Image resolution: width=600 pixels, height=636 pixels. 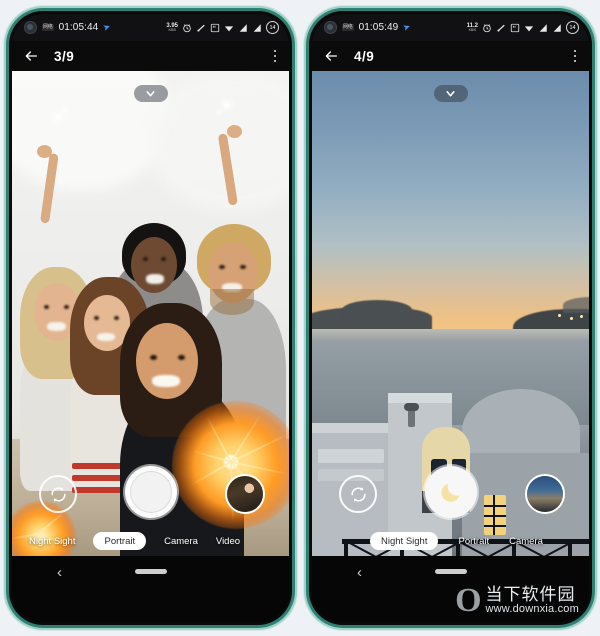 I want to click on status-bar-left: 网络 01:05:49 ➤, so click(x=395, y=27).